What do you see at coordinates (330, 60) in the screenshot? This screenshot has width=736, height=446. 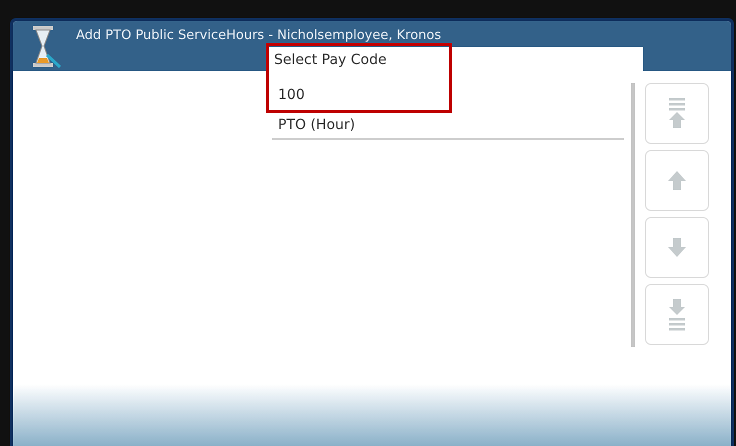 I see `list-header: Select Pay Code` at bounding box center [330, 60].